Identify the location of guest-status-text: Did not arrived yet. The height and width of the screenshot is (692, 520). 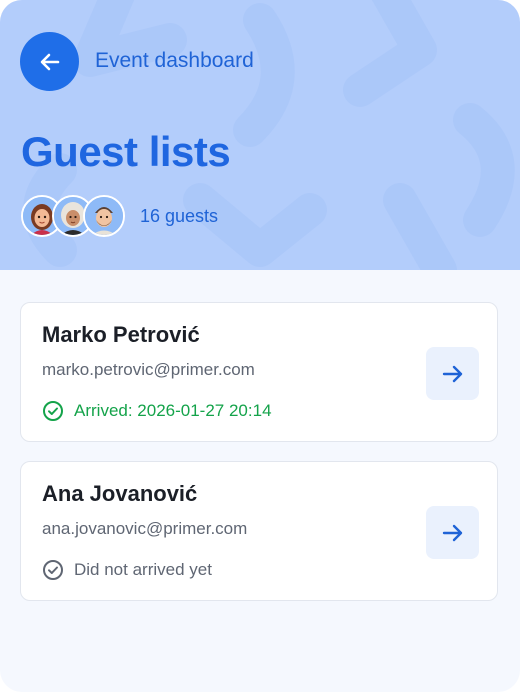
(143, 569).